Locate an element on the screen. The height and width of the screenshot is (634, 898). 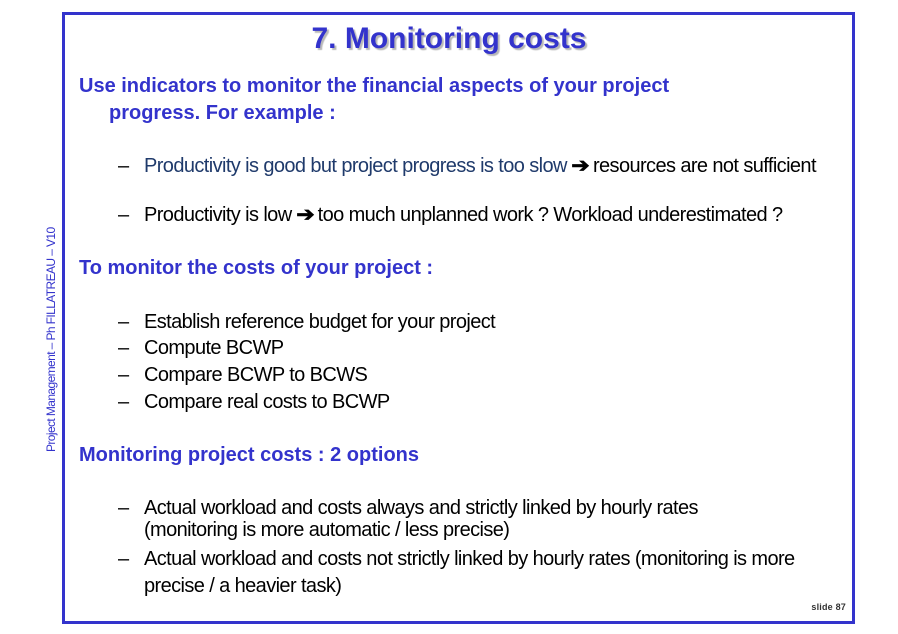
side-label: Project Management – Ph FILLATREAU – V10 is located at coordinates (51, 339).